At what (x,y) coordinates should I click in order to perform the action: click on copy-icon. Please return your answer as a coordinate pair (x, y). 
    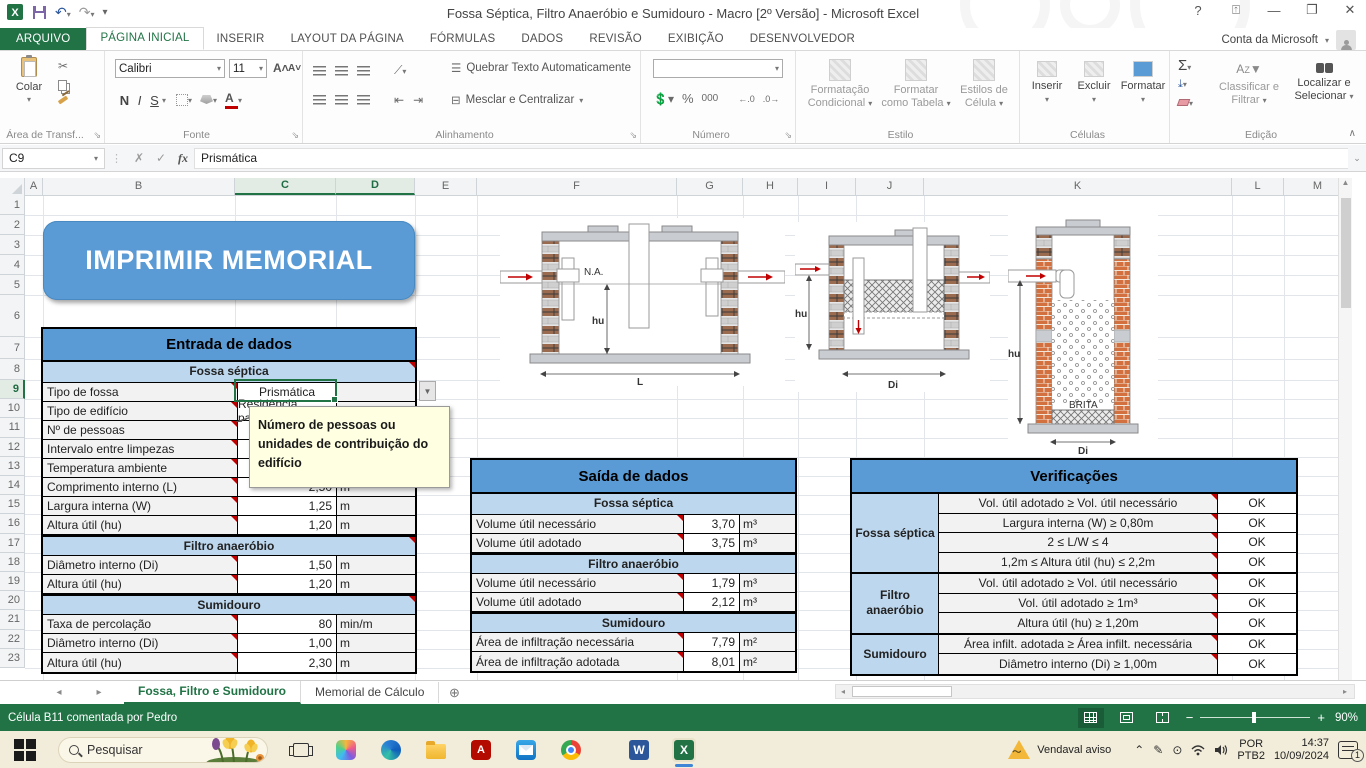
    Looking at the image, I should click on (62, 85).